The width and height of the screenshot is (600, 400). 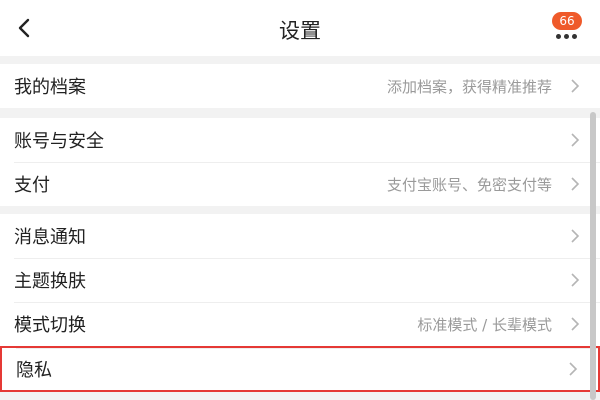 I want to click on notification-badge: 66, so click(x=567, y=21).